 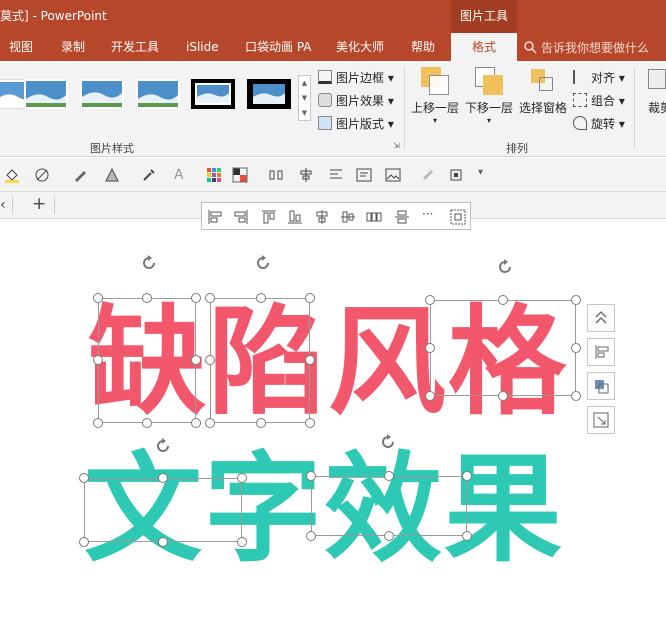 What do you see at coordinates (599, 123) in the screenshot?
I see `rotate-button: 旋转 ▾` at bounding box center [599, 123].